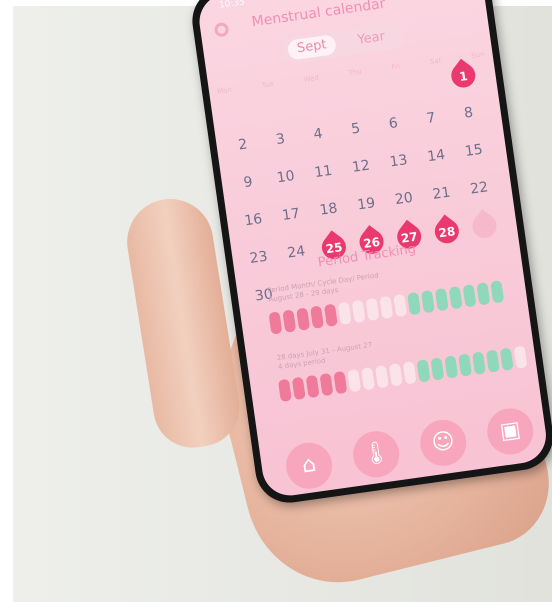  Describe the element at coordinates (290, 215) in the screenshot. I see `calendar-day: 17` at that location.